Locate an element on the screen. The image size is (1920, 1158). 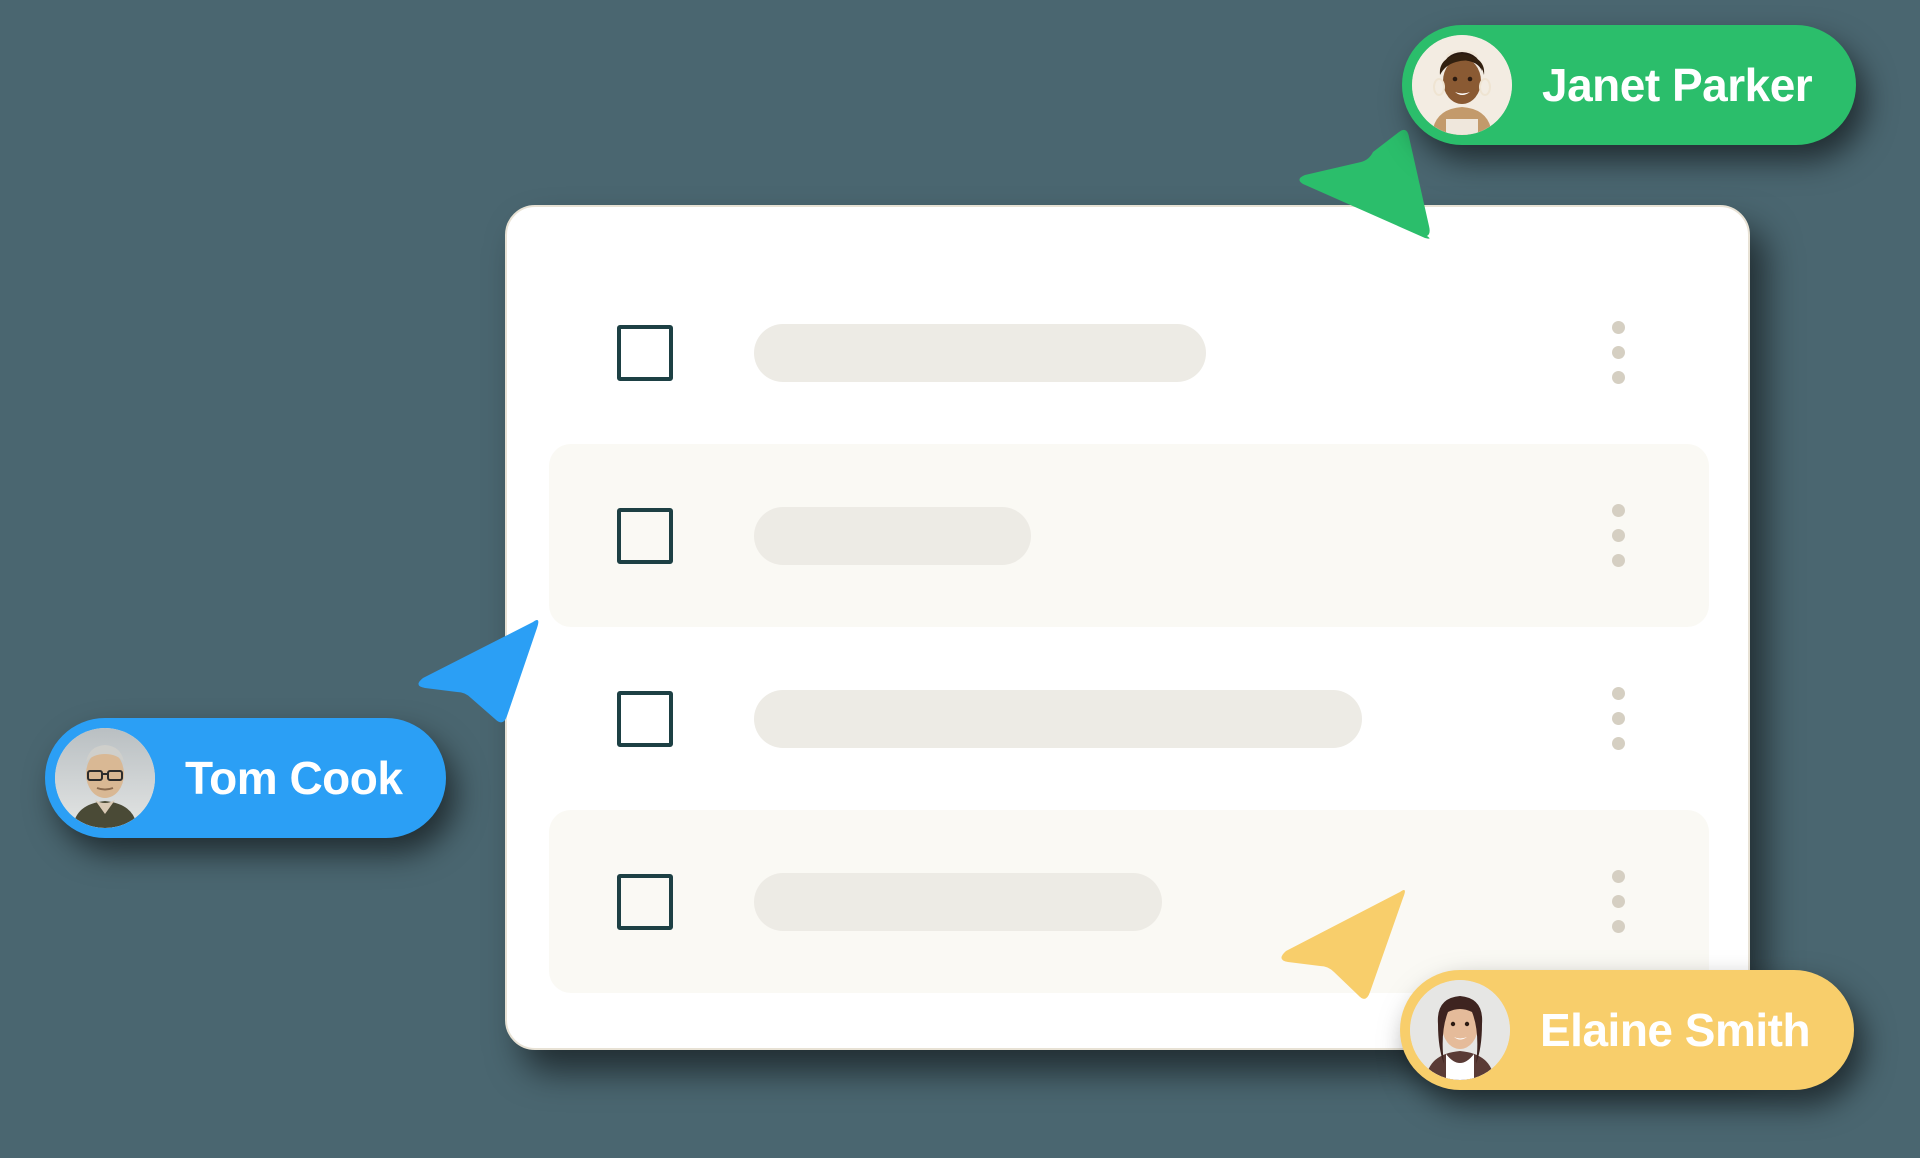
cursor-pointer-icon-elaine is located at coordinates (1343, 942).